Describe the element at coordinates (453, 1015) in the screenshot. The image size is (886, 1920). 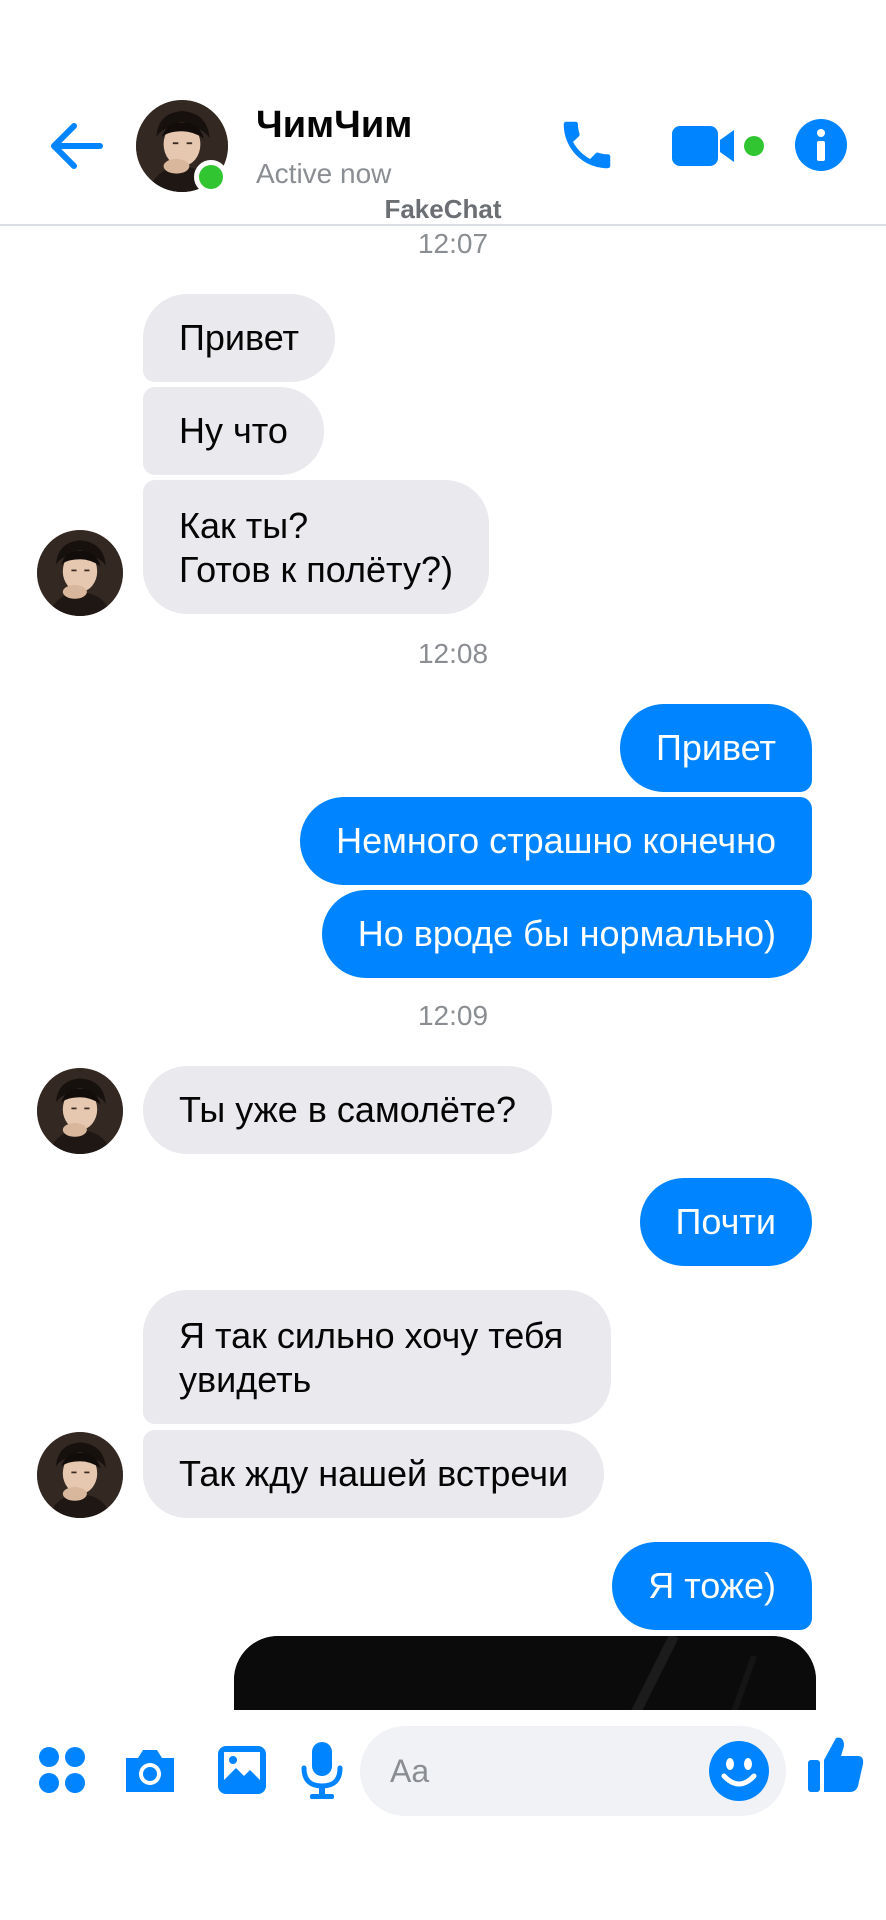
I see `timestamp: 12:09` at that location.